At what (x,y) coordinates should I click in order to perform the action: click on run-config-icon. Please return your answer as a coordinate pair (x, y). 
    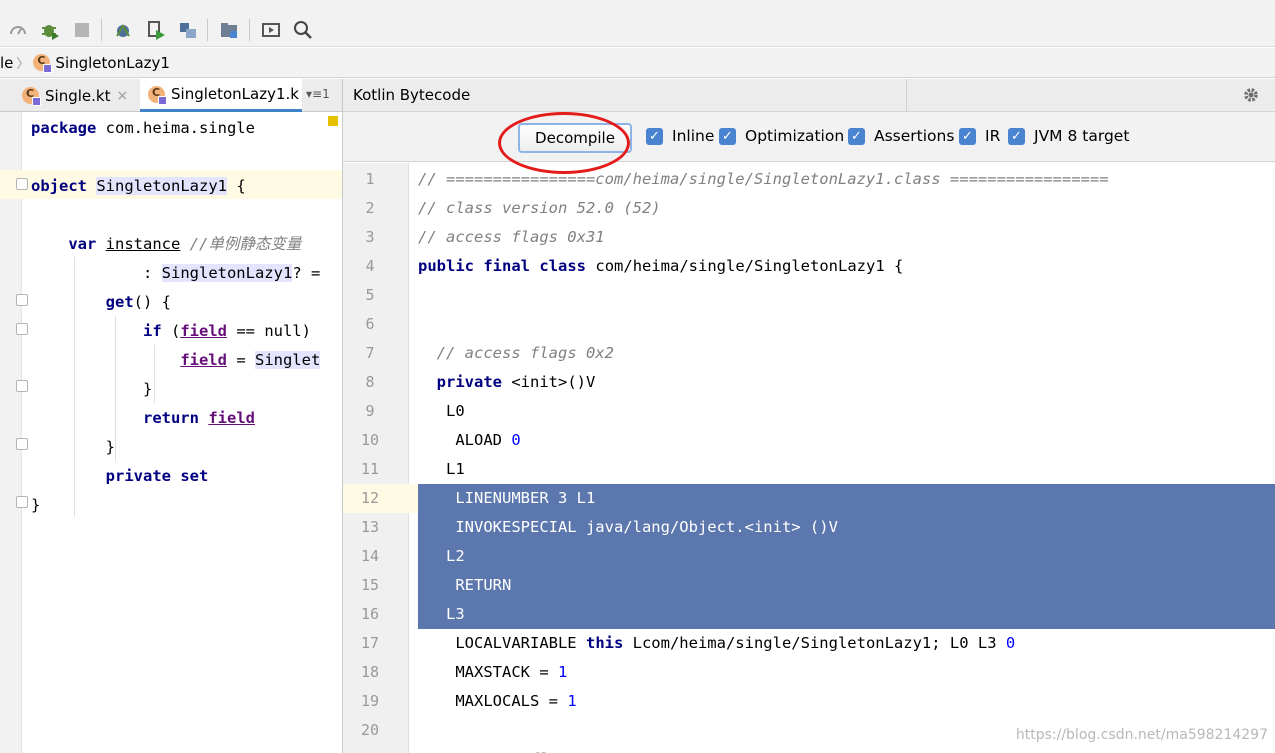
    Looking at the image, I should click on (271, 30).